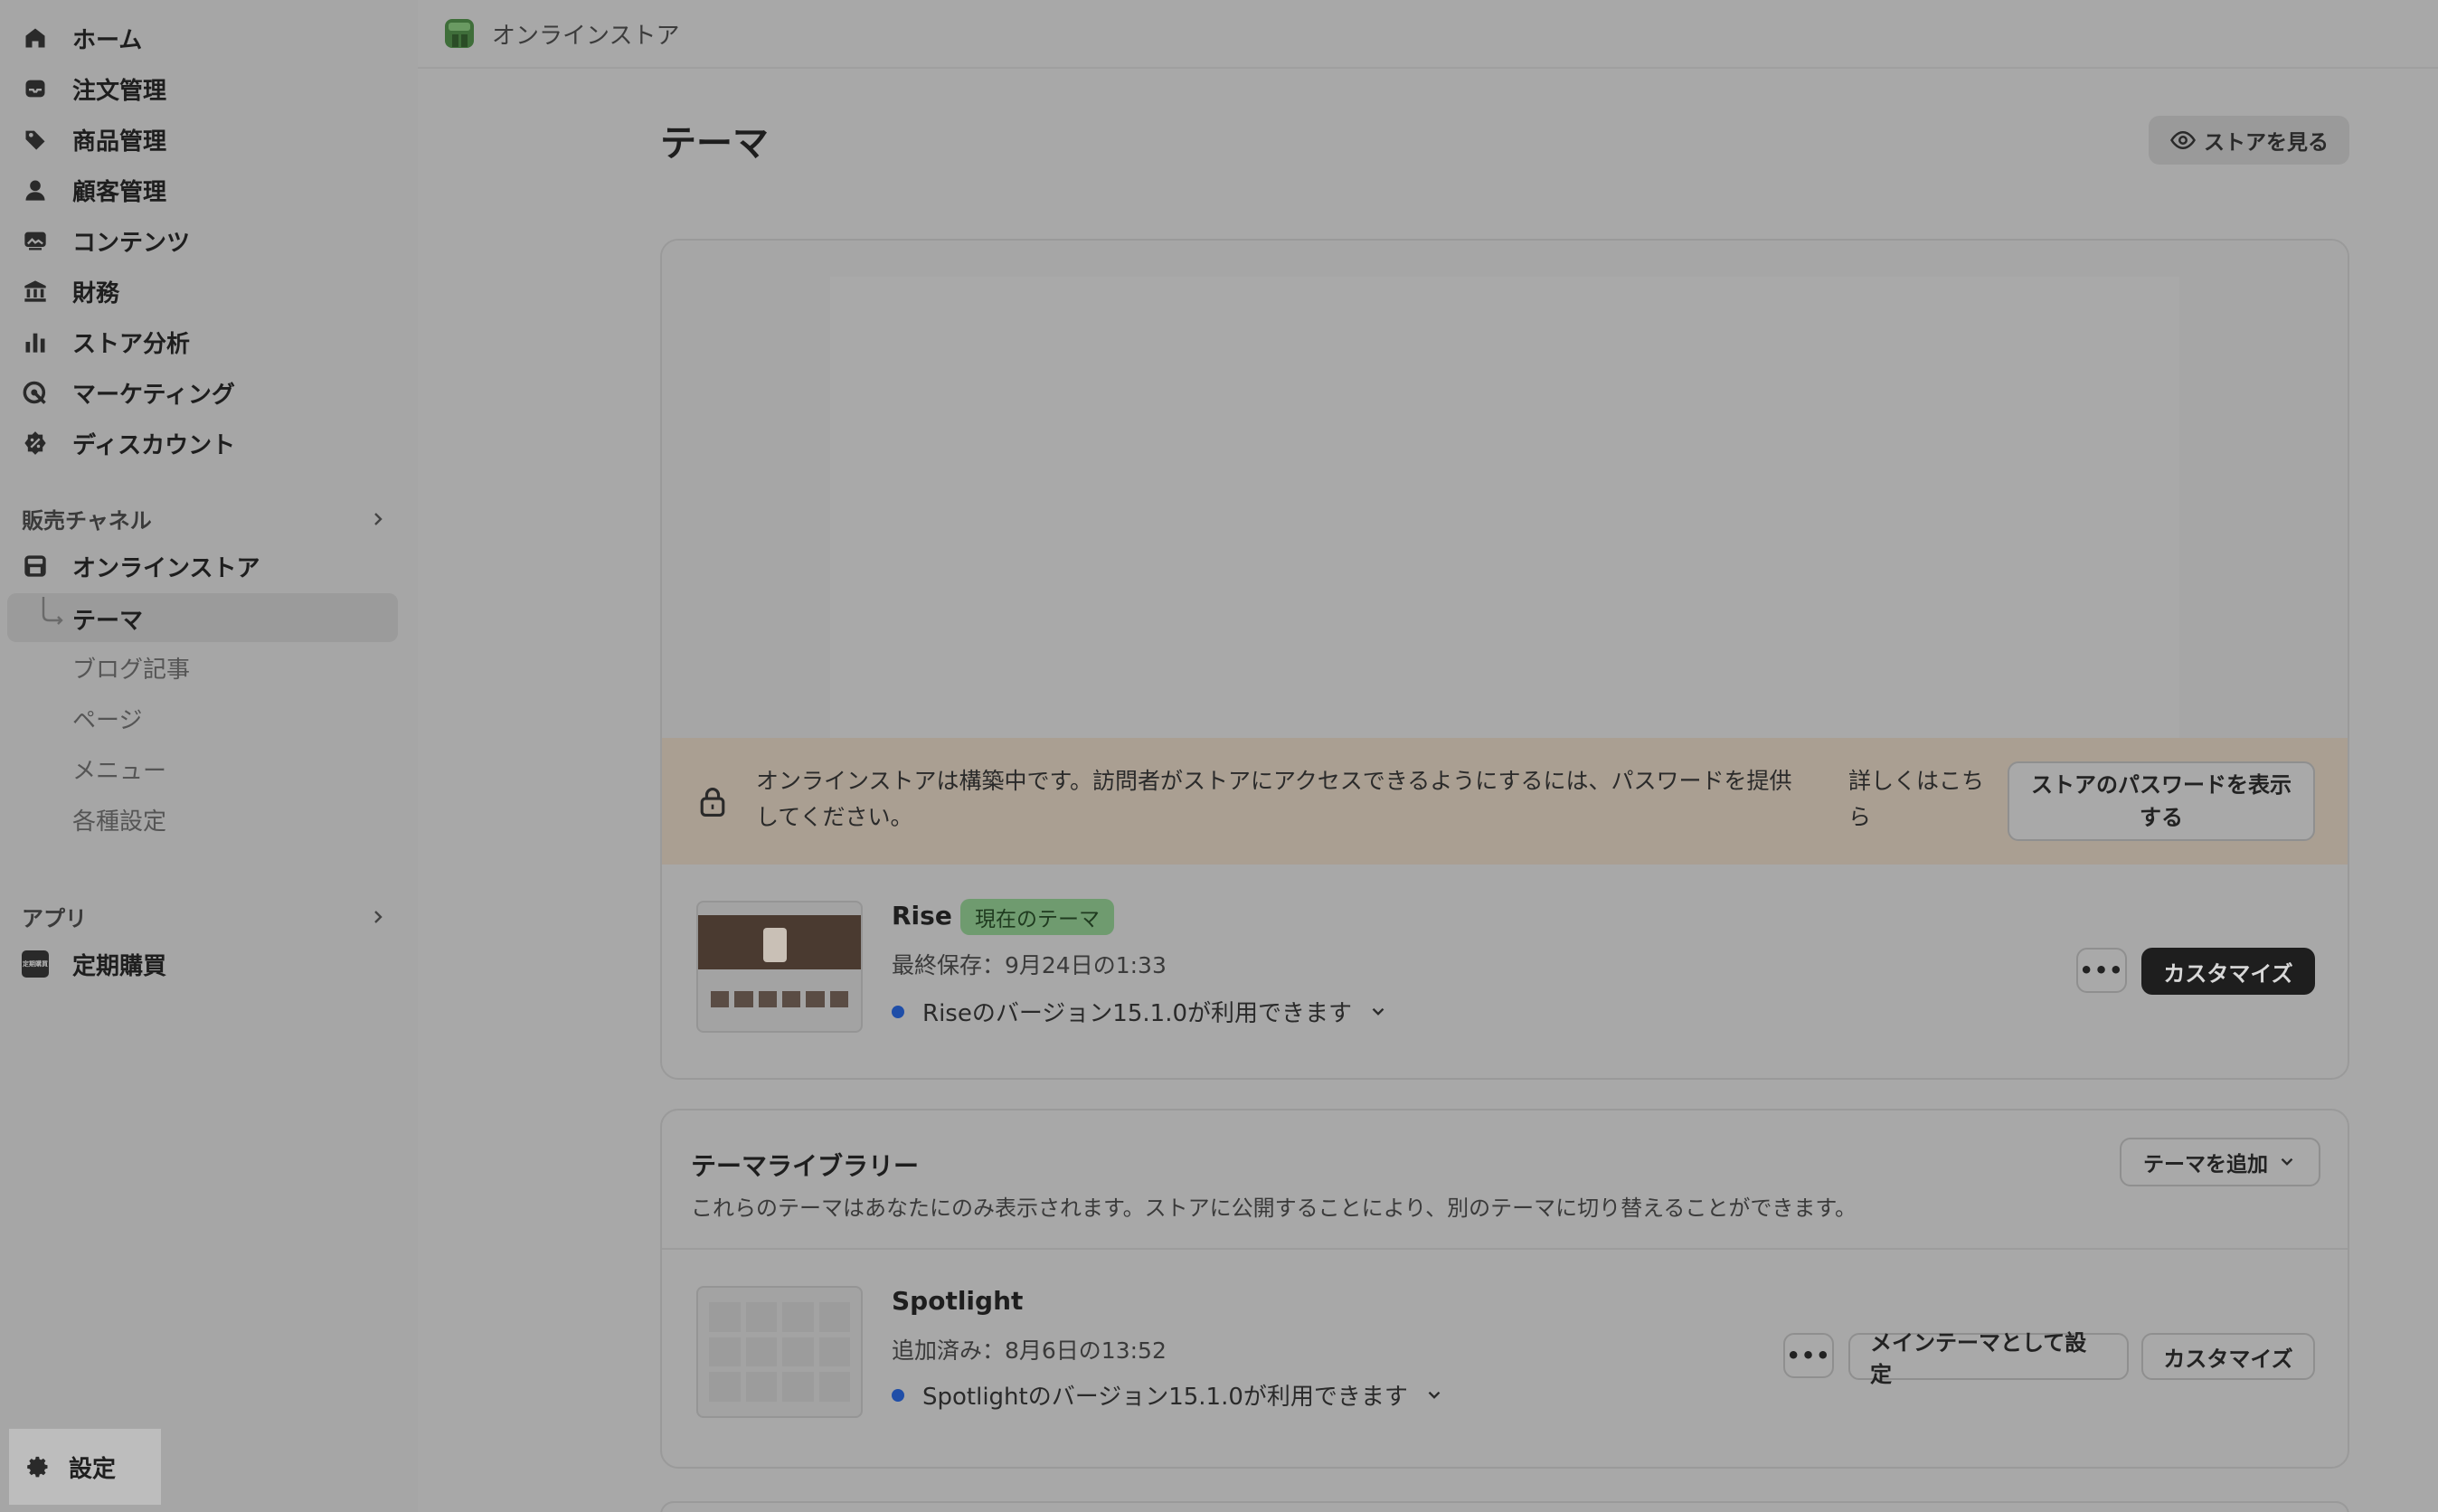  Describe the element at coordinates (779, 1352) in the screenshot. I see `spotlight-theme-thumbnail` at that location.